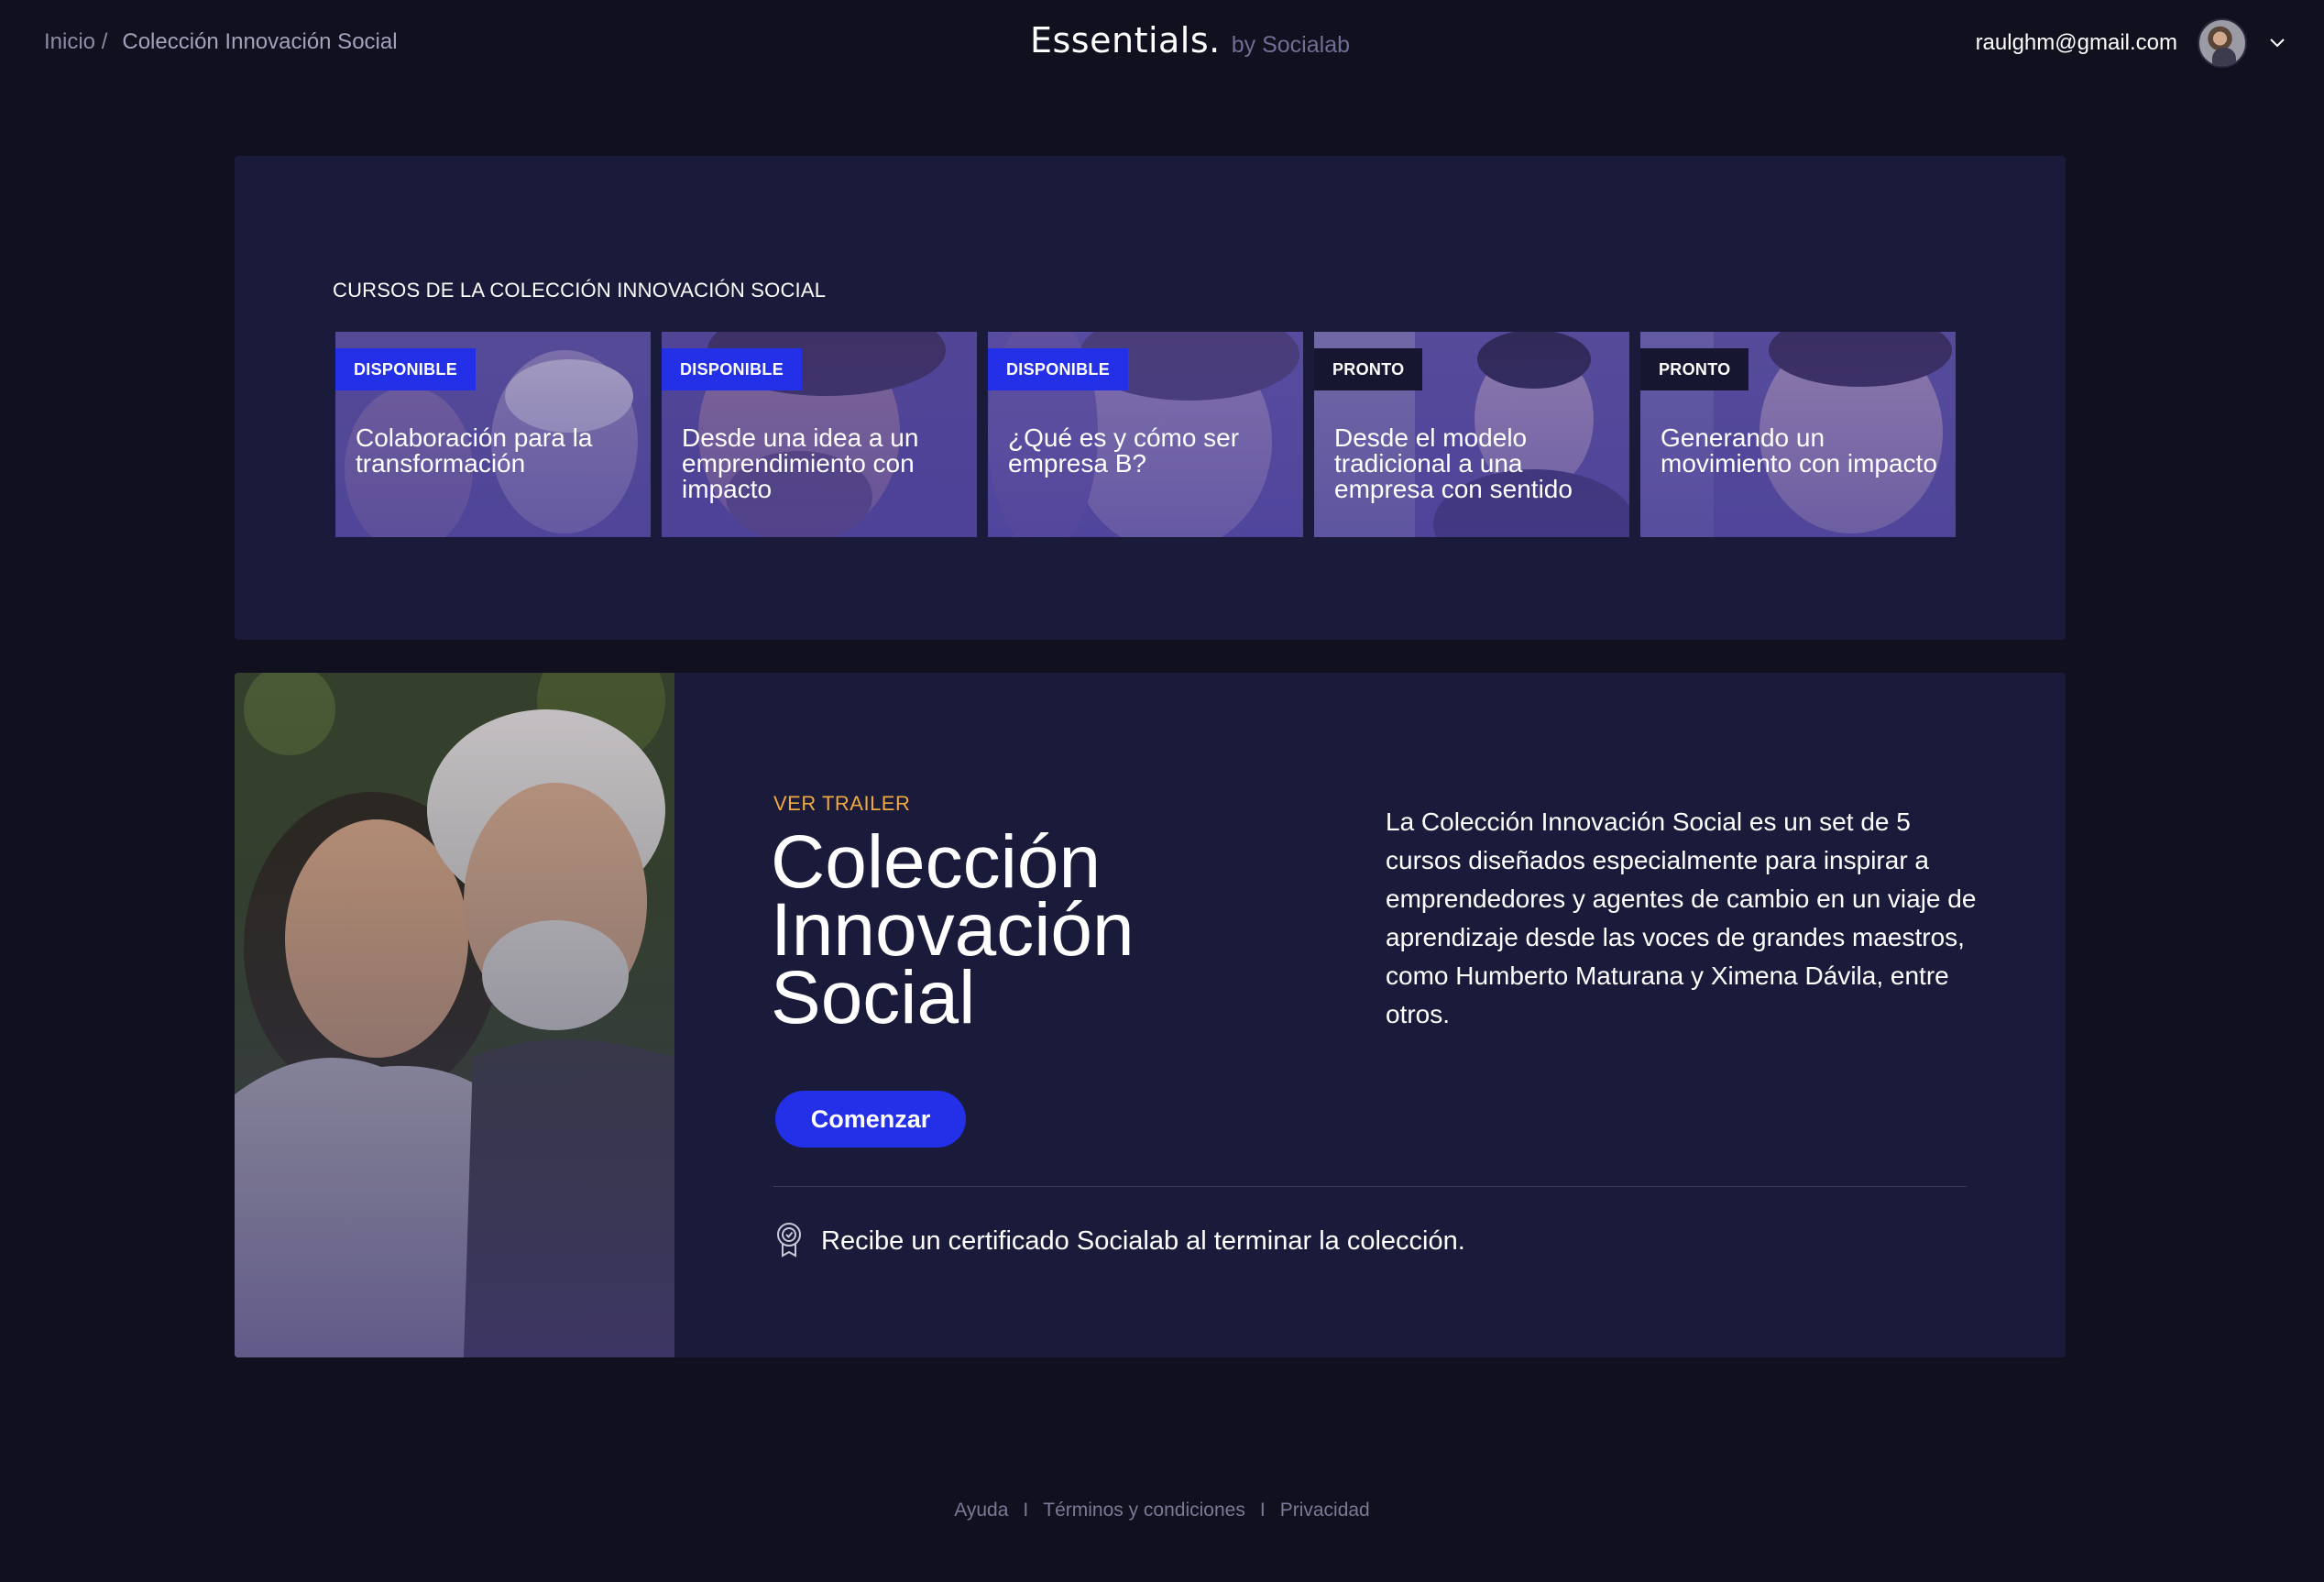 The width and height of the screenshot is (2324, 1582). What do you see at coordinates (870, 1119) in the screenshot?
I see `start-button: Comenzar` at bounding box center [870, 1119].